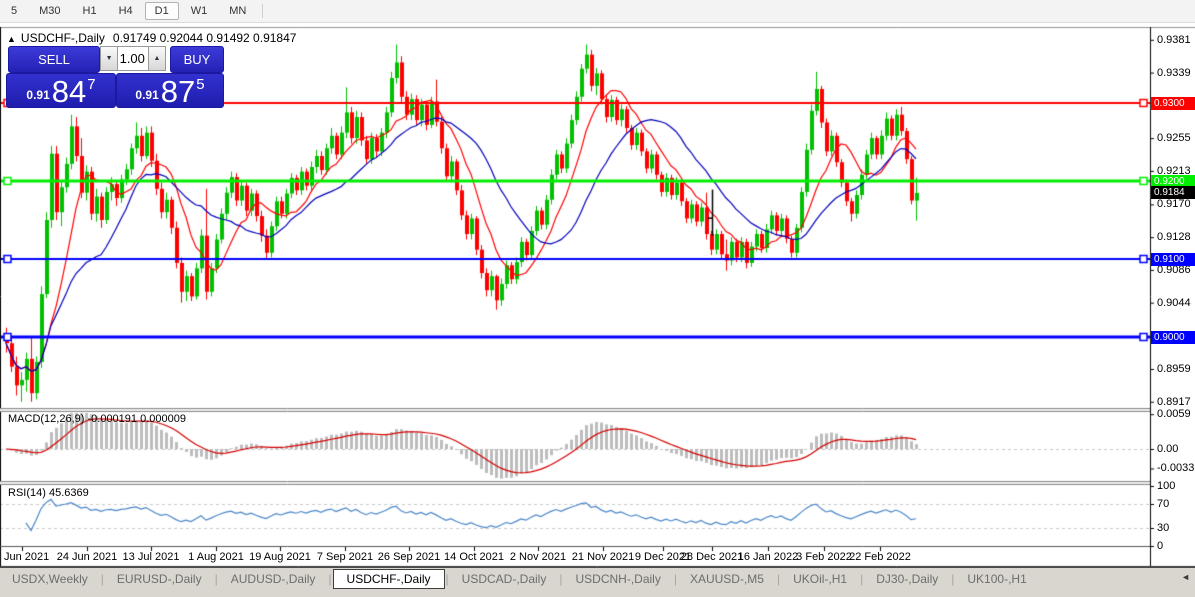  Describe the element at coordinates (1174, 39) in the screenshot. I see `price-tick-label: 0.9381` at that location.